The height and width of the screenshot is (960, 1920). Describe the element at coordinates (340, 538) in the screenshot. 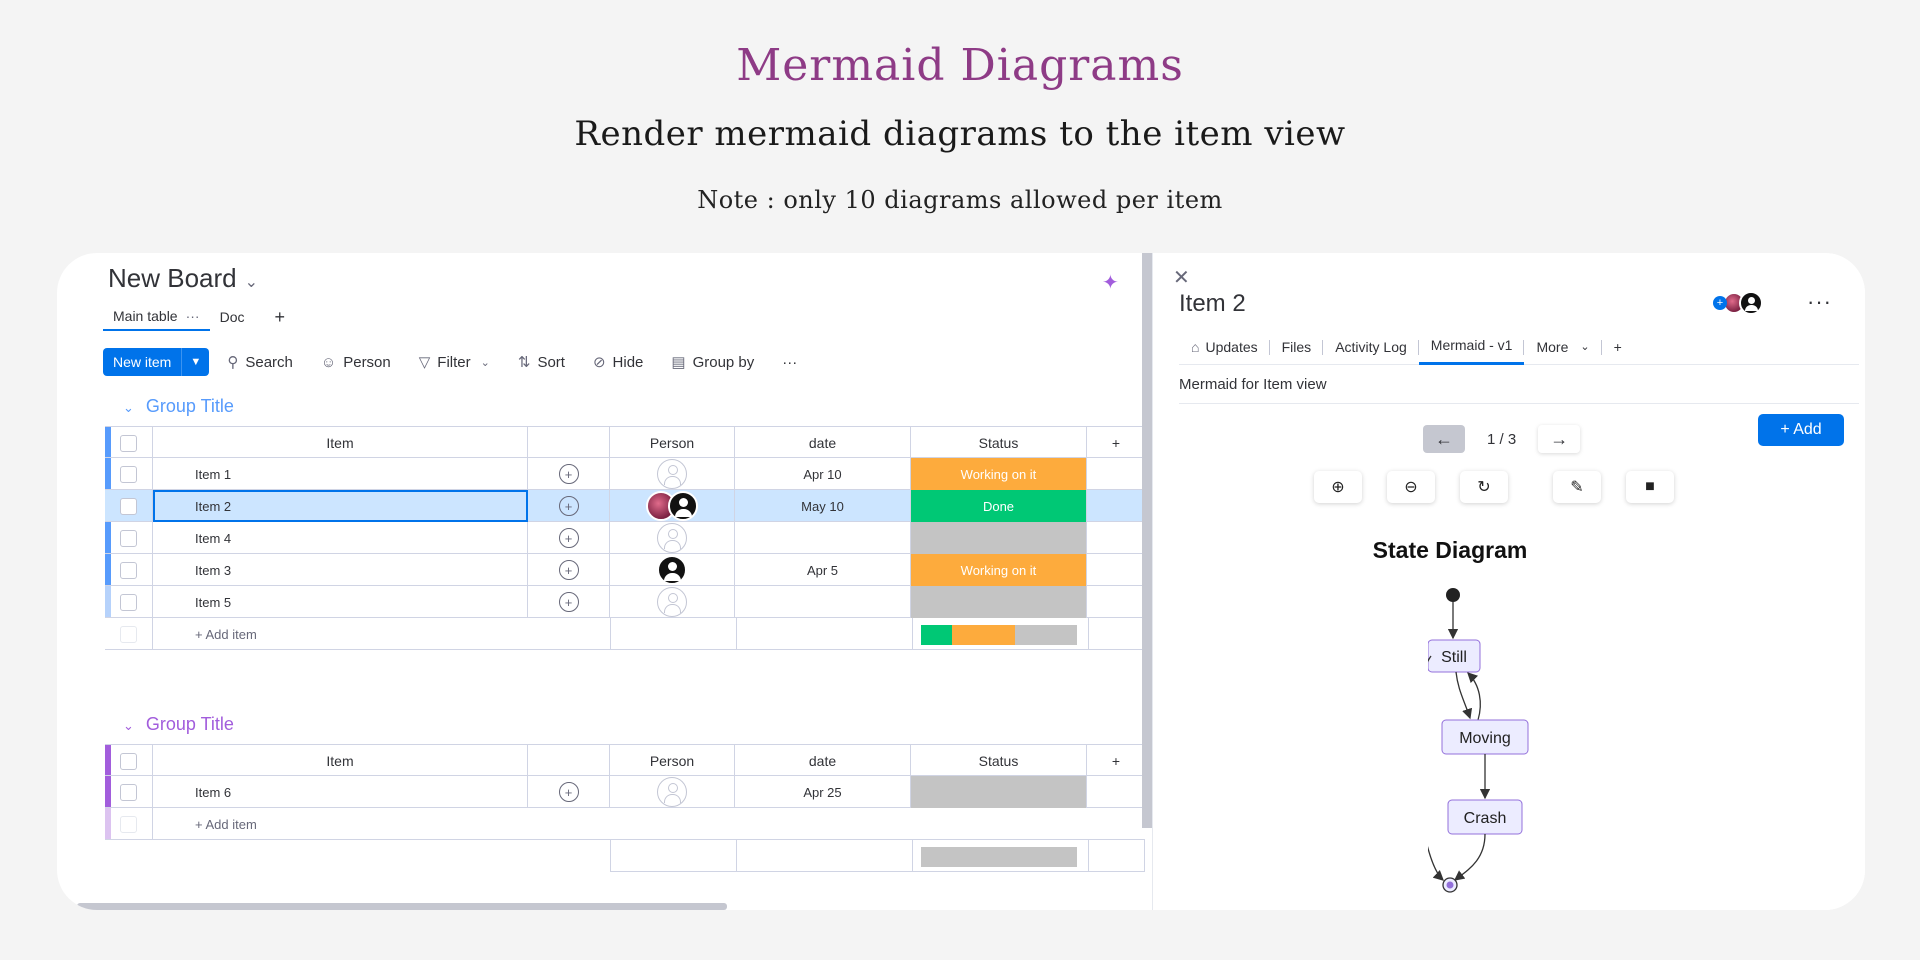

I see `row-item-name: Item 4` at that location.